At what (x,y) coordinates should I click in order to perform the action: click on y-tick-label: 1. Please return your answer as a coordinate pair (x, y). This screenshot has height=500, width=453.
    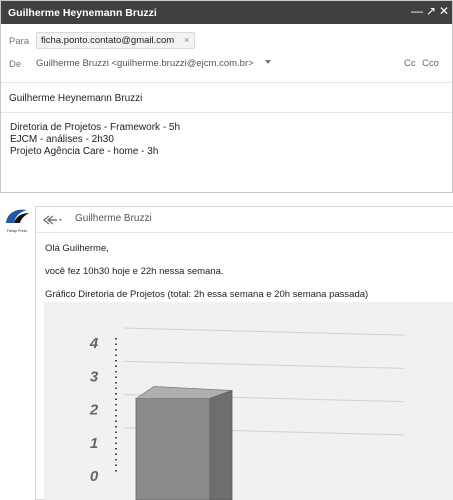
    Looking at the image, I should click on (94, 443).